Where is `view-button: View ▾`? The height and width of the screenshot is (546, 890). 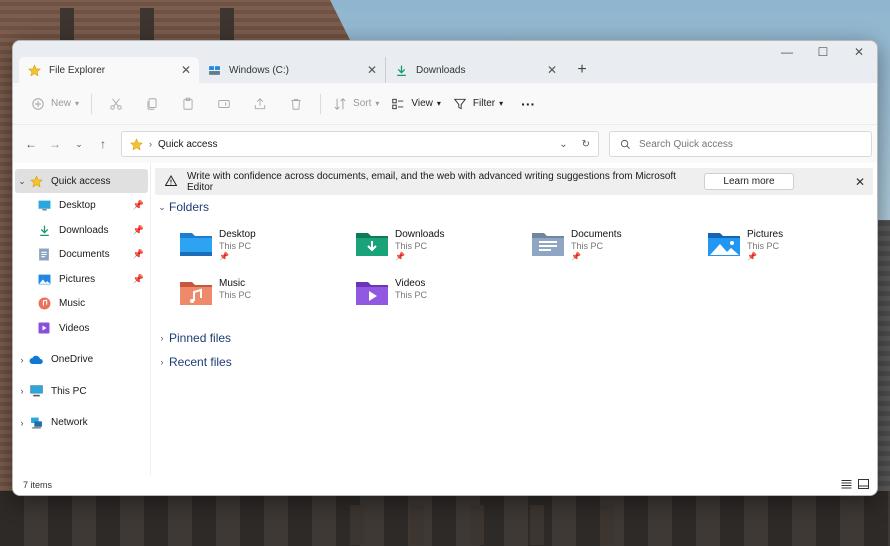
view-button: View ▾ is located at coordinates (416, 104).